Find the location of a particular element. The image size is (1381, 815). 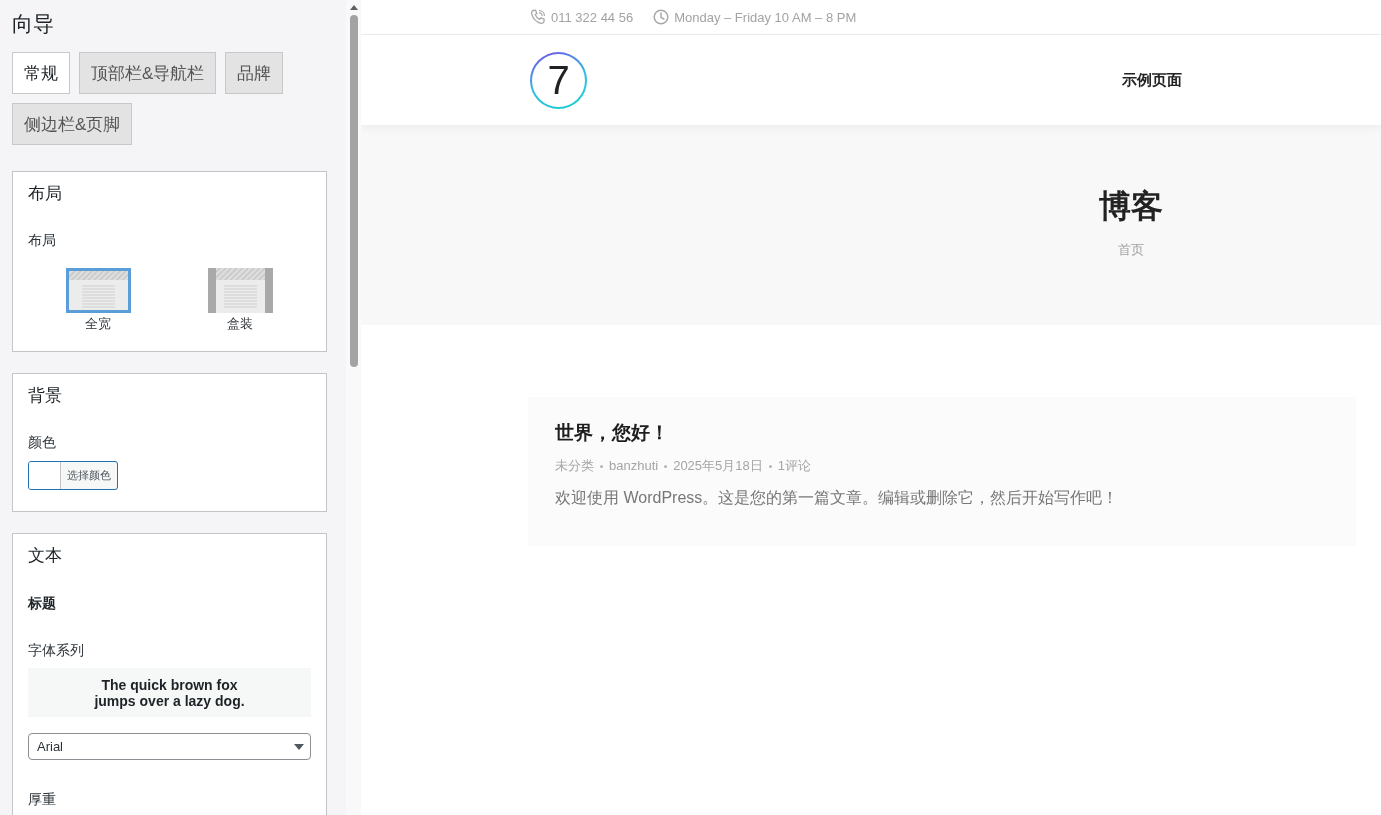

page-title: 博客 is located at coordinates (1130, 206).